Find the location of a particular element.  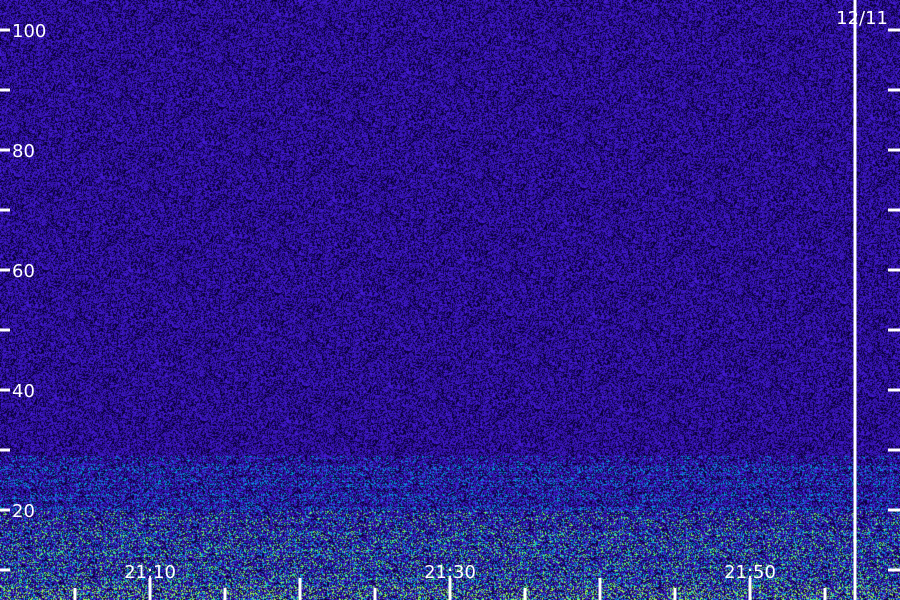

y-tick-label: 40 is located at coordinates (23, 391).